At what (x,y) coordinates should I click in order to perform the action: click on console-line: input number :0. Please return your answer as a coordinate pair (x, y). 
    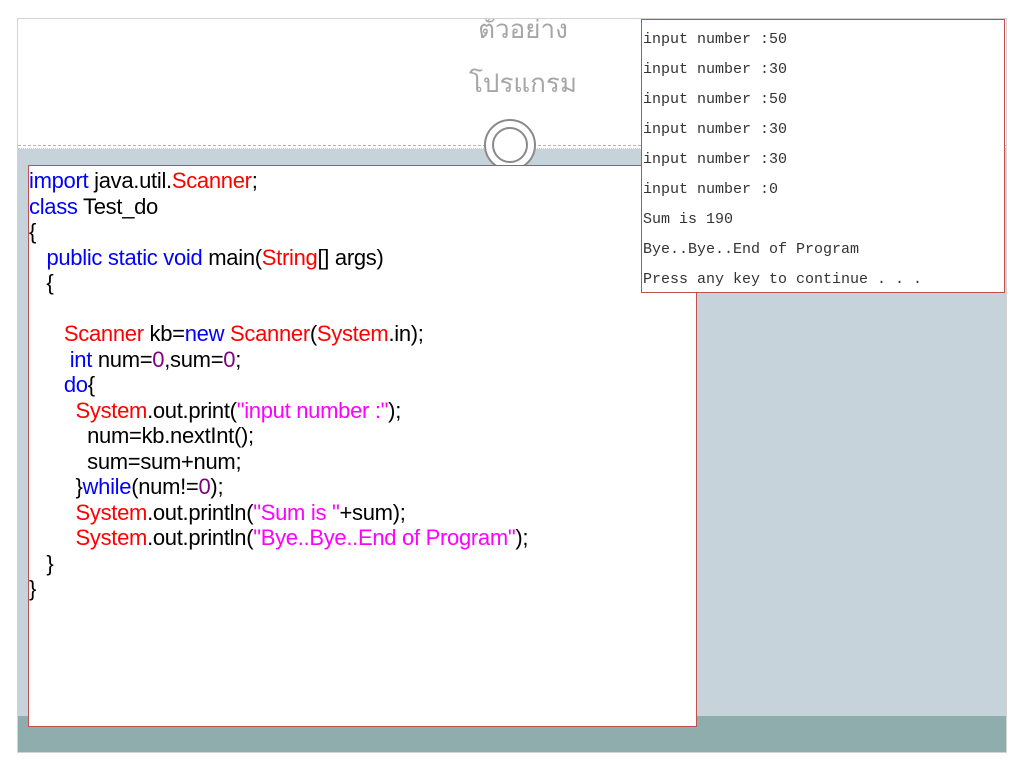
    Looking at the image, I should click on (711, 189).